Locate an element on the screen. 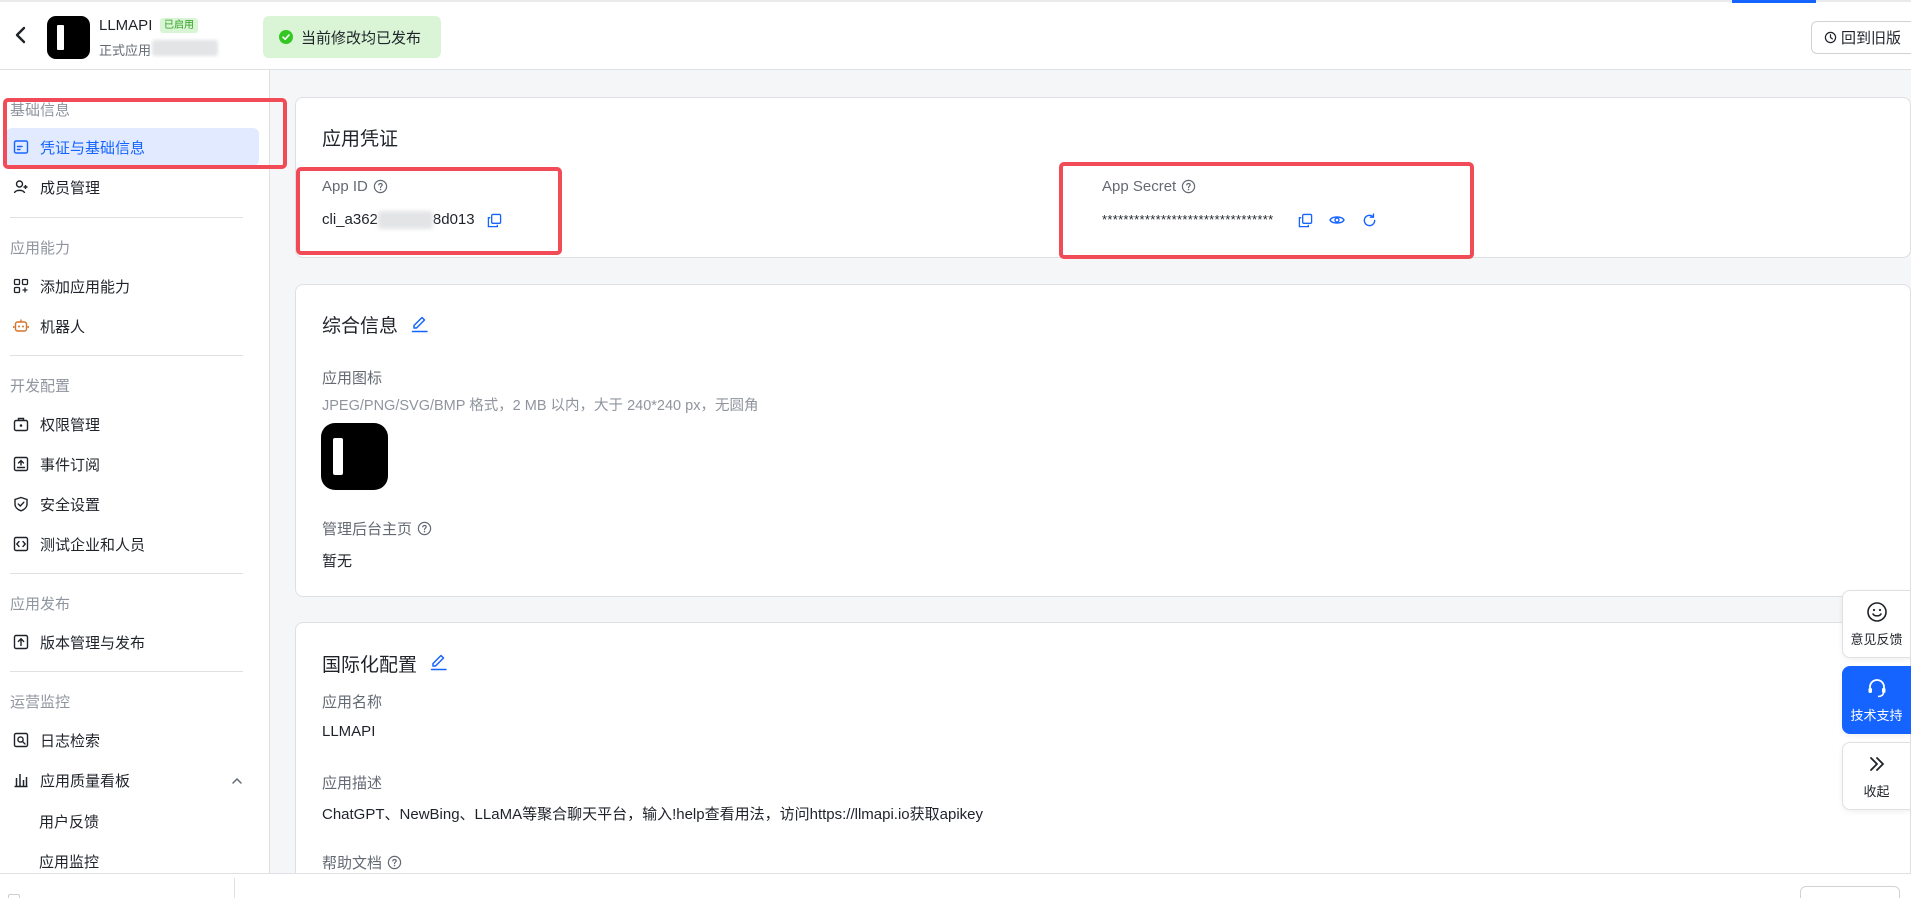 This screenshot has width=1911, height=898. back-to-old-version-button: 回到旧版 is located at coordinates (1861, 37).